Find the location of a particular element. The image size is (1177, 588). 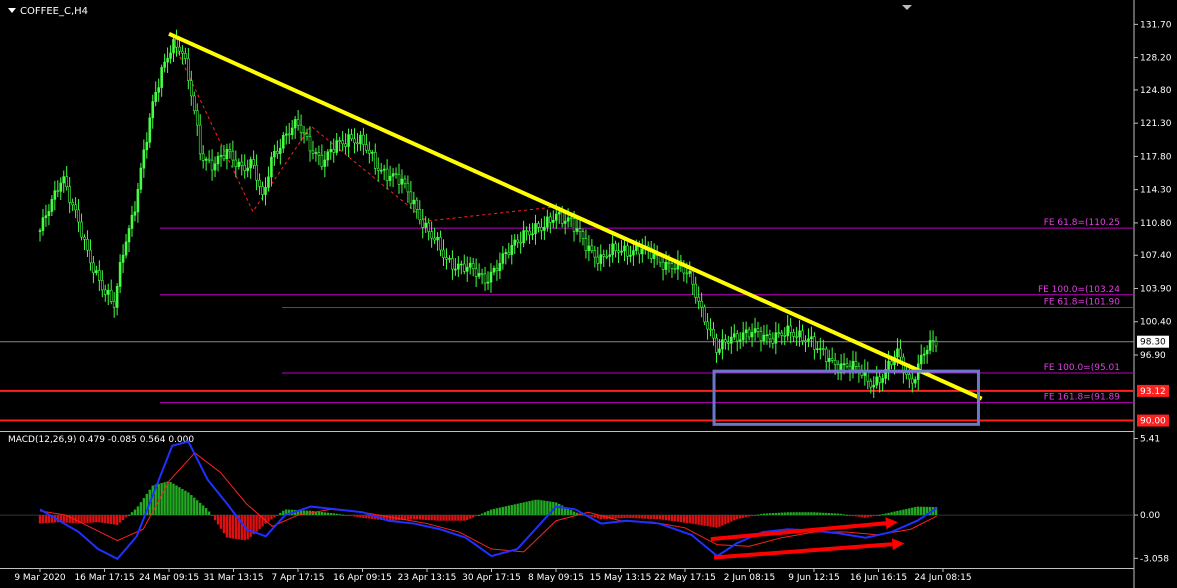

zigzag-line is located at coordinates (364, 131).